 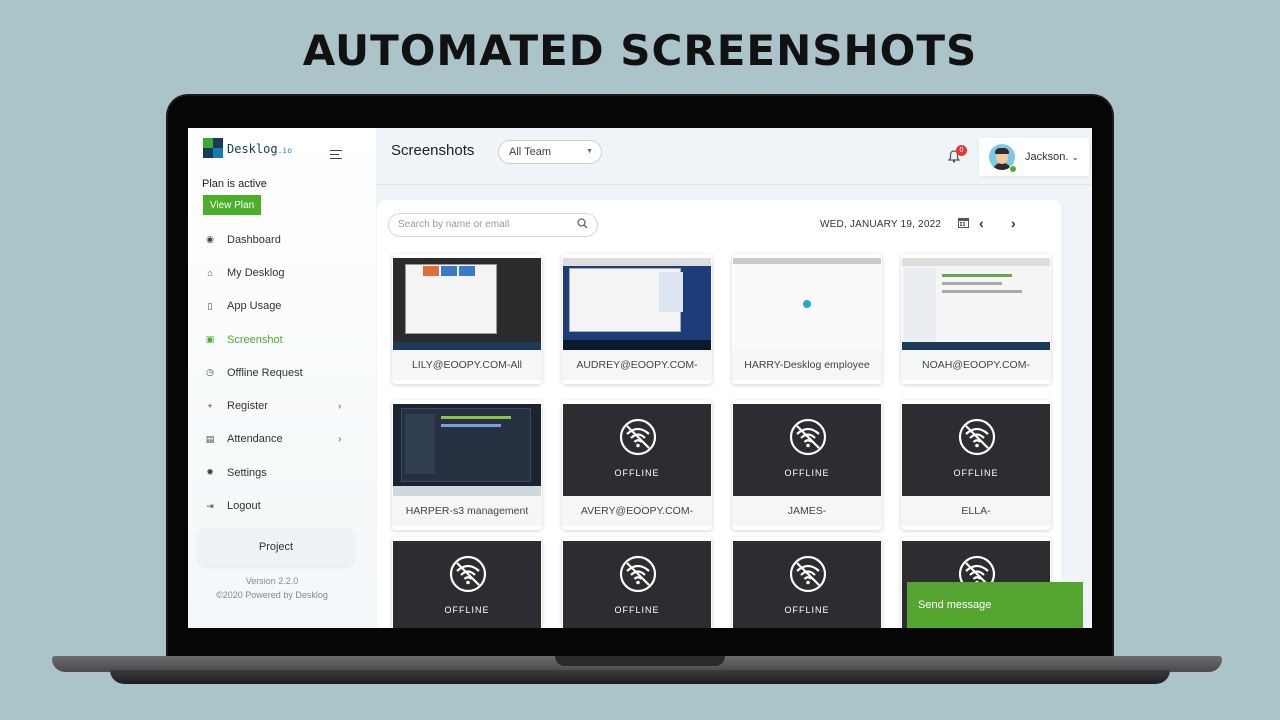 I want to click on selected-date: WED, JANUARY 19, 2022, so click(x=881, y=224).